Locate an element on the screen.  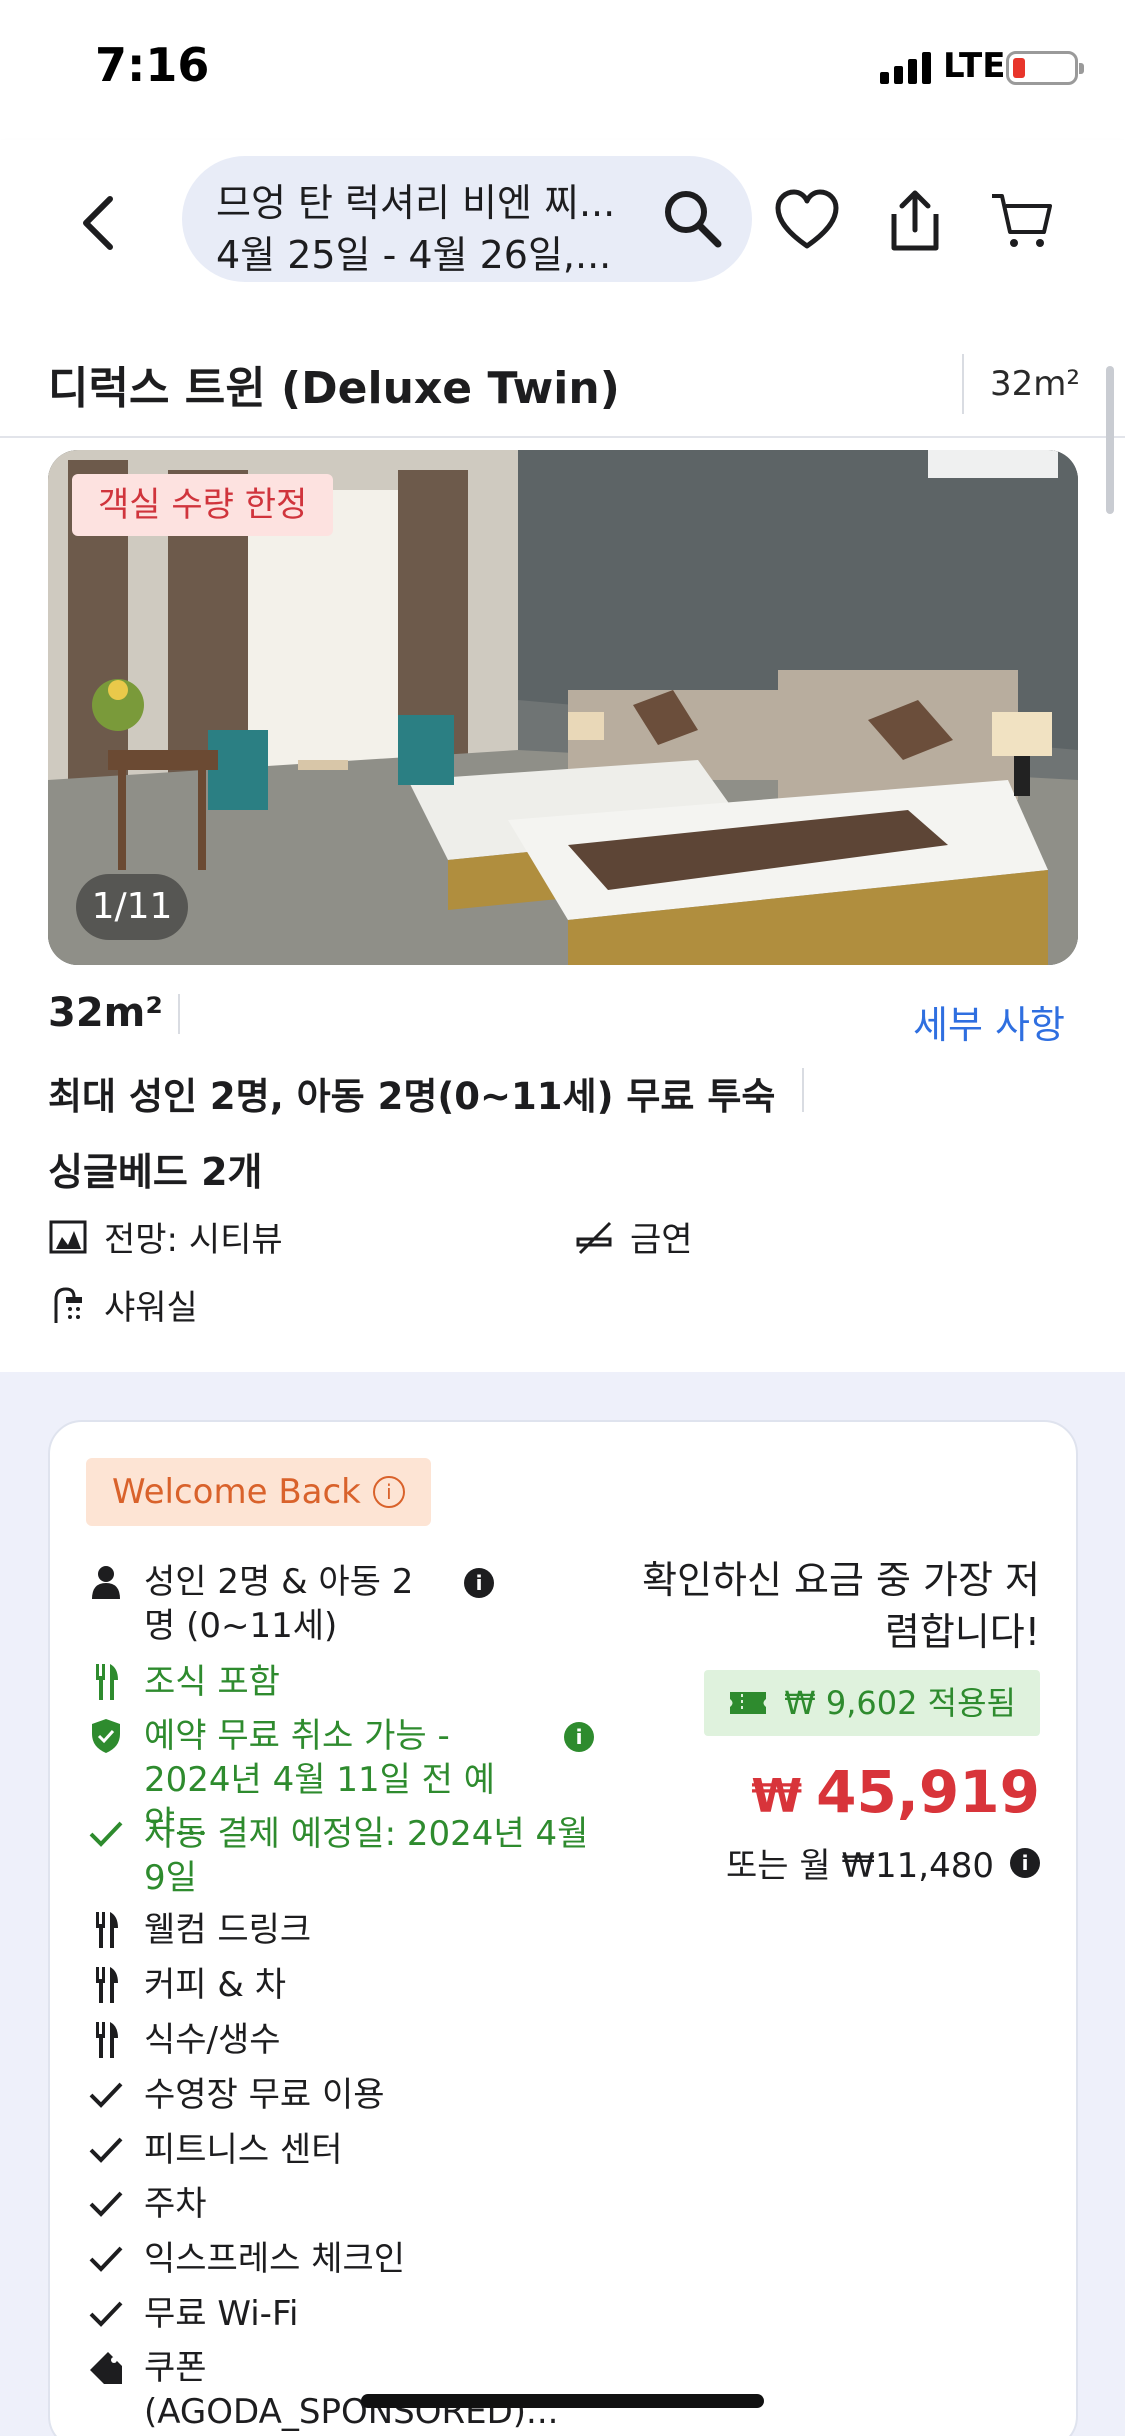
price-amount: 45,919 is located at coordinates (928, 1792).